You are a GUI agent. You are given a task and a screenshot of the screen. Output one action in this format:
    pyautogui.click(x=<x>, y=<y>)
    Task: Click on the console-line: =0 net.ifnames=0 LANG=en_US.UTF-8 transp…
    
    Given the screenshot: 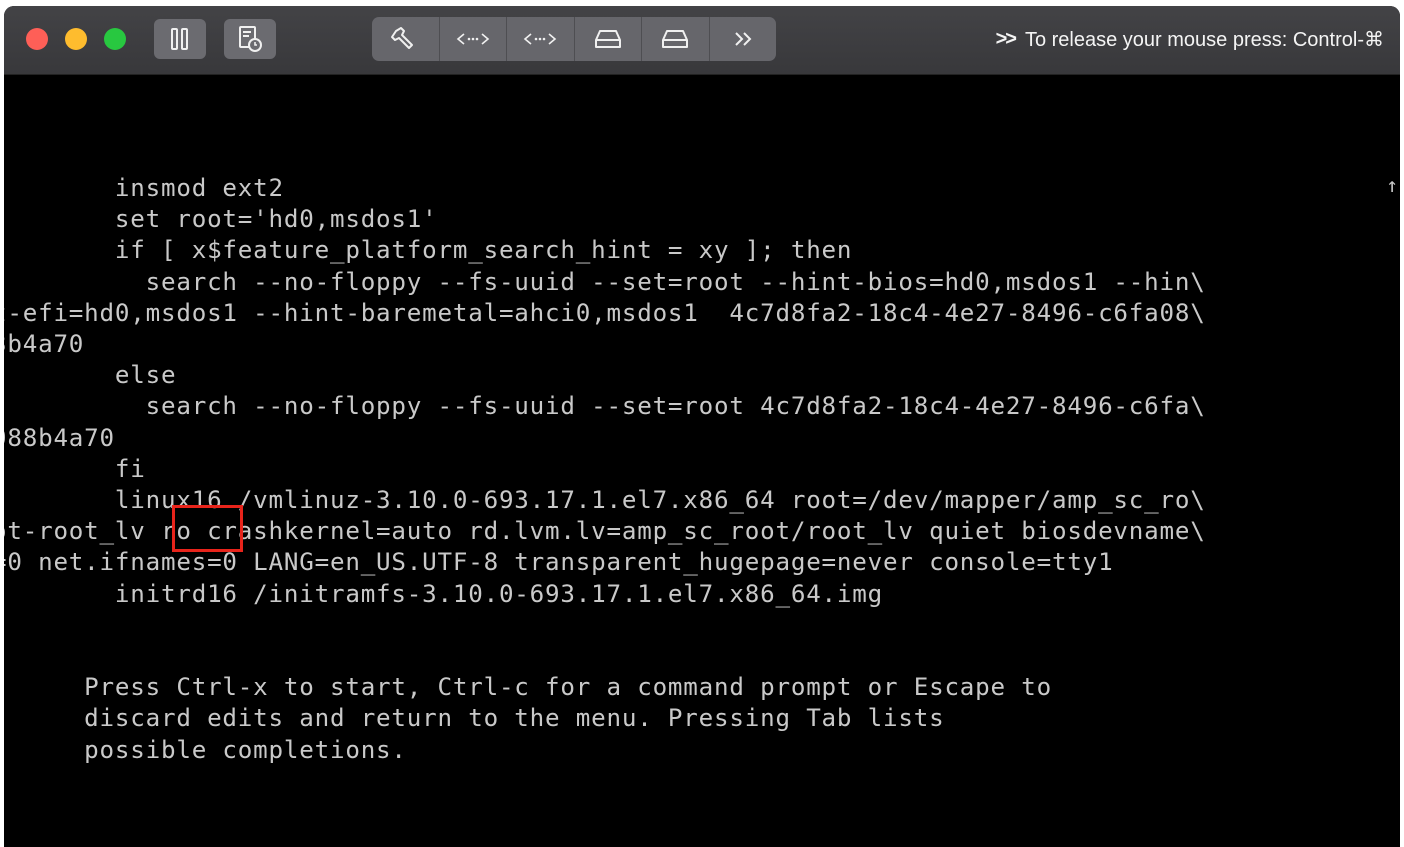 What is the action you would take?
    pyautogui.click(x=559, y=562)
    